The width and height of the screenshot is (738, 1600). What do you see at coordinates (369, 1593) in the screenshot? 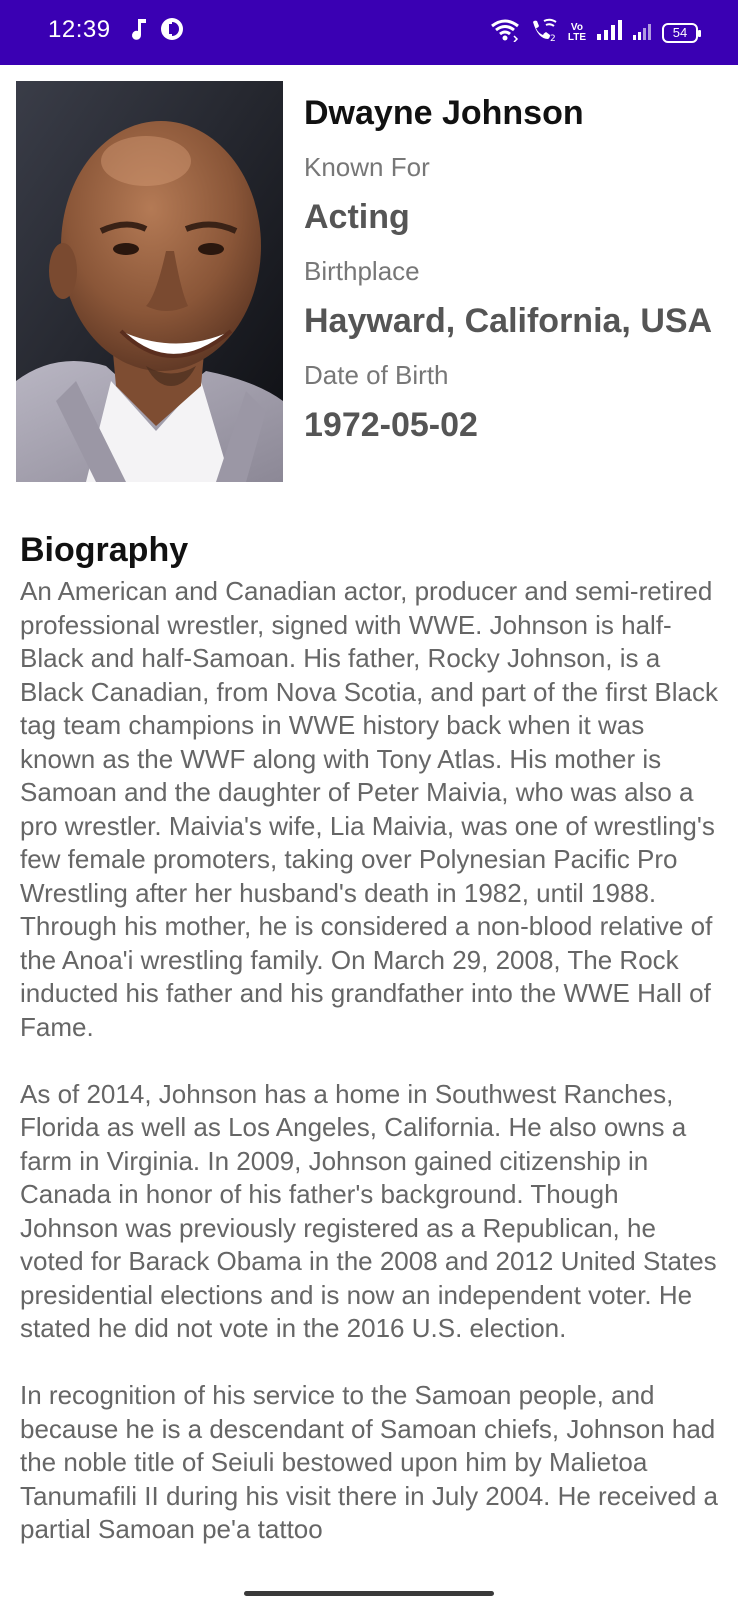
I see `home-indicator` at bounding box center [369, 1593].